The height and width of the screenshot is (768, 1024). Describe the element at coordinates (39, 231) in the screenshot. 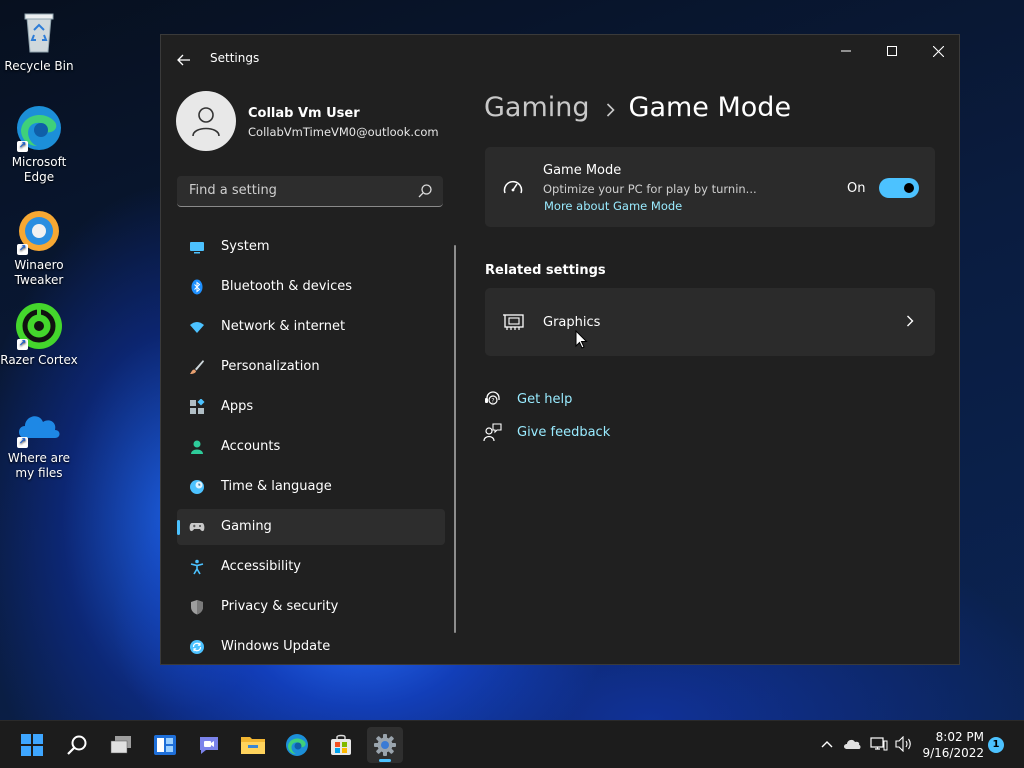

I see `winaero-tweaker-icon: ↗` at that location.